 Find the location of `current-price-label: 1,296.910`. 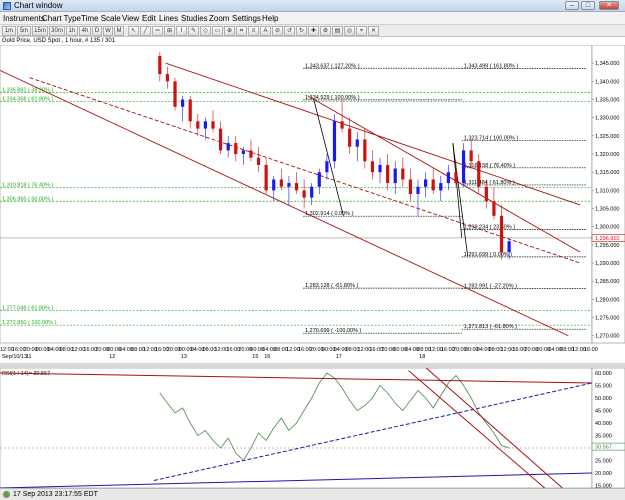

current-price-label: 1,296.910 is located at coordinates (607, 239).